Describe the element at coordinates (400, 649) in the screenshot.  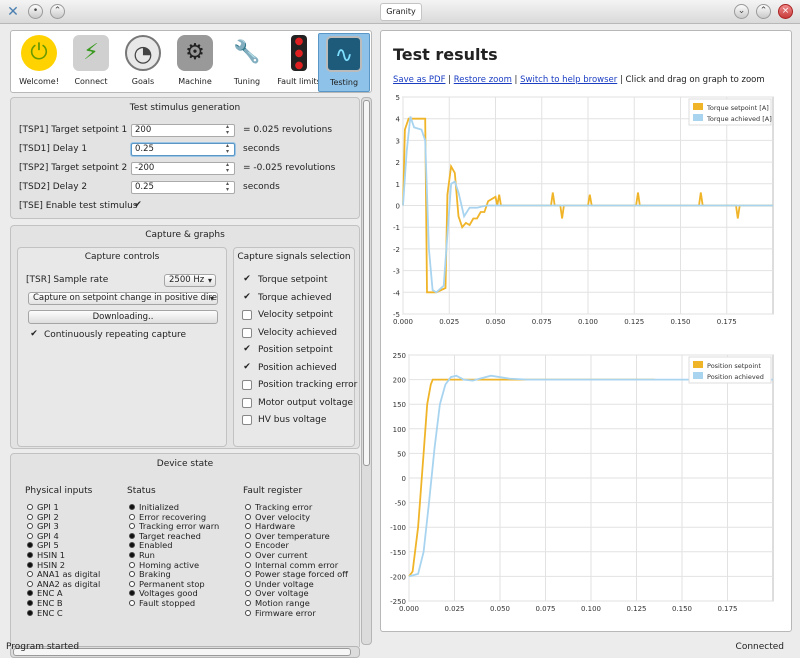
I see `status-bar: Program started Connected` at that location.